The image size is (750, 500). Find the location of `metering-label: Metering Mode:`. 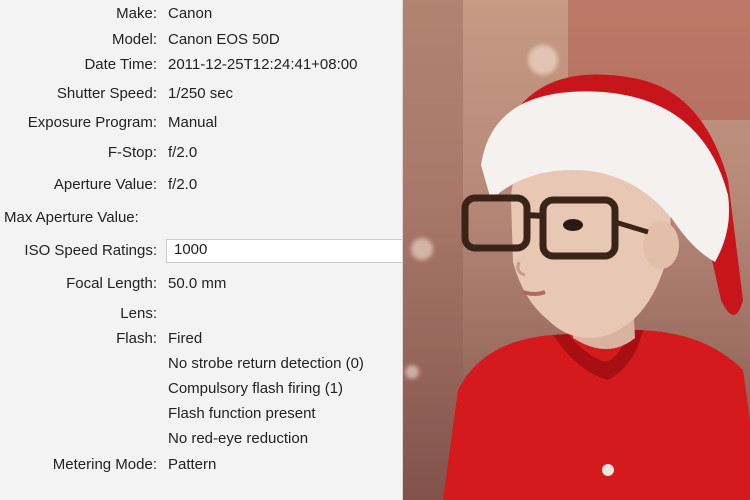

metering-label: Metering Mode: is located at coordinates (104, 464).